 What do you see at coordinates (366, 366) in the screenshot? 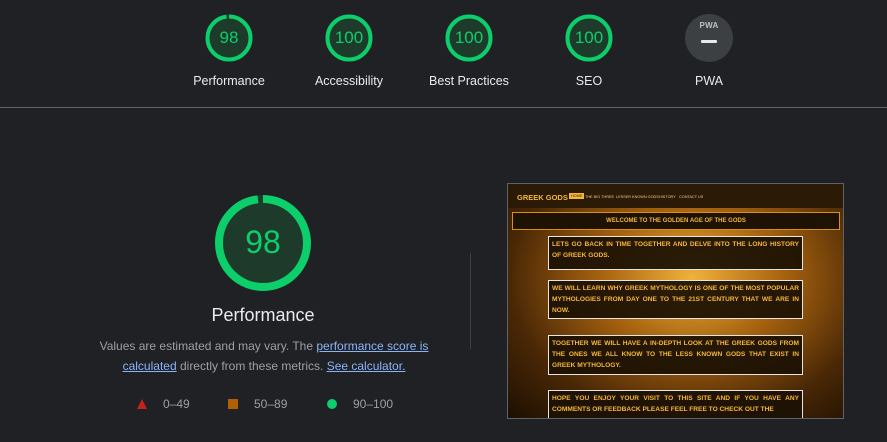
I see `see-calculator-link: See calculator.` at bounding box center [366, 366].